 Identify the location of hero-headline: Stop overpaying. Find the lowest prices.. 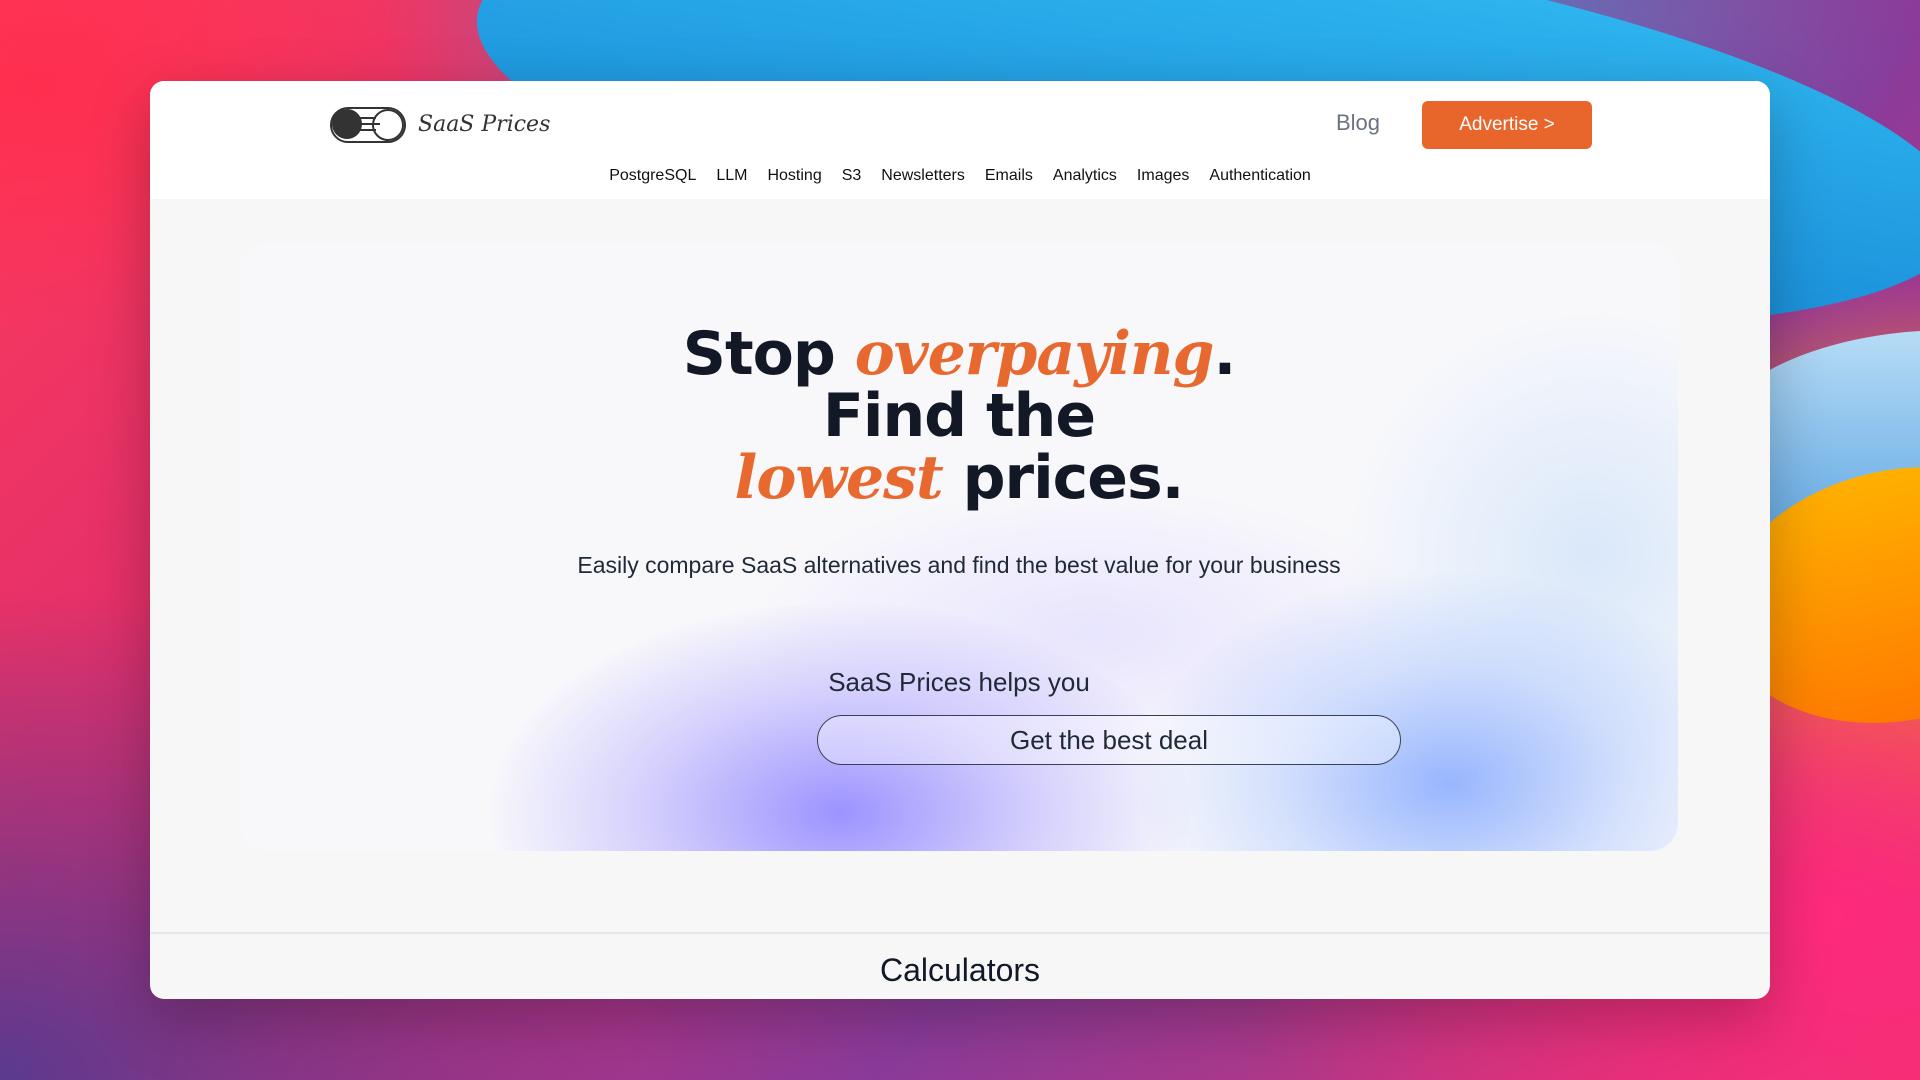
(959, 416).